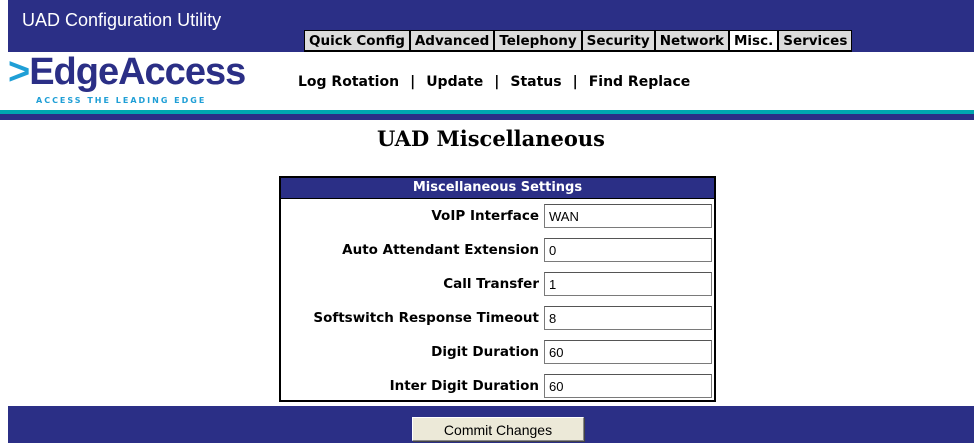 This screenshot has width=974, height=443. What do you see at coordinates (640, 82) in the screenshot?
I see `sub-nav-find-replace: Find Replace` at bounding box center [640, 82].